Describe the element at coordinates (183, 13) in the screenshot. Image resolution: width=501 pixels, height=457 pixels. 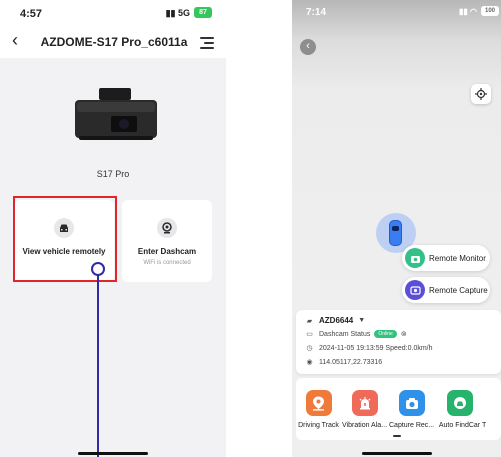
I see `network-label: 5G` at that location.